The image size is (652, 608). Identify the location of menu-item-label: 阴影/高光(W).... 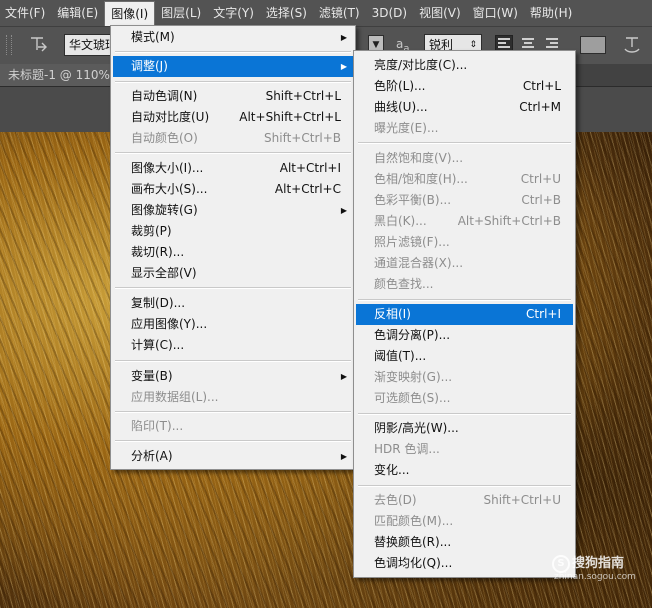
(416, 428).